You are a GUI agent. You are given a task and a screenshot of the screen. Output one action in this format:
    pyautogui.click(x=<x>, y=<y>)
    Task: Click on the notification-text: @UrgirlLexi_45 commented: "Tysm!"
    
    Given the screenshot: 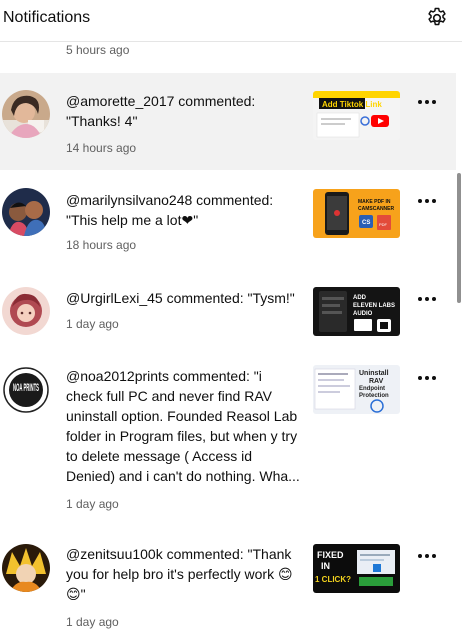 What is the action you would take?
    pyautogui.click(x=180, y=298)
    